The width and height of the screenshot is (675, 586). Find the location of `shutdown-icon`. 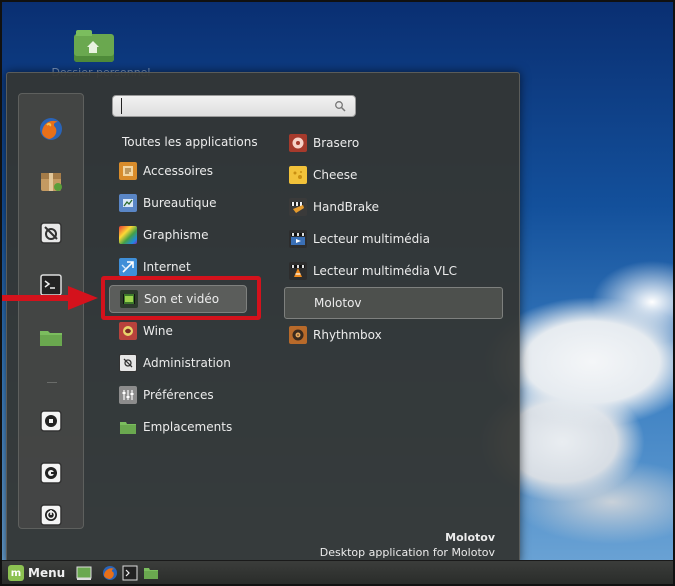

shutdown-icon is located at coordinates (51, 515).